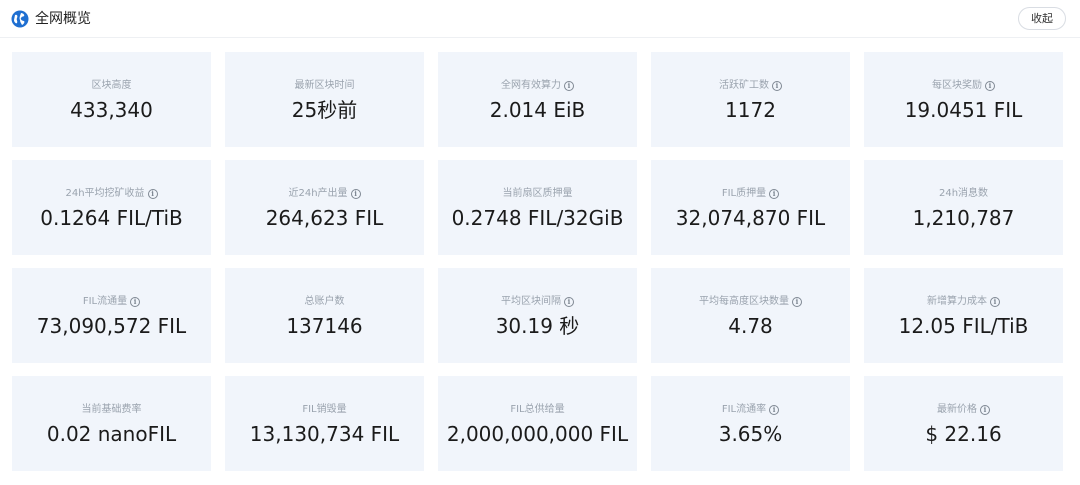 The image size is (1080, 485). What do you see at coordinates (957, 409) in the screenshot?
I see `stat-label-text: 最新价格` at bounding box center [957, 409].